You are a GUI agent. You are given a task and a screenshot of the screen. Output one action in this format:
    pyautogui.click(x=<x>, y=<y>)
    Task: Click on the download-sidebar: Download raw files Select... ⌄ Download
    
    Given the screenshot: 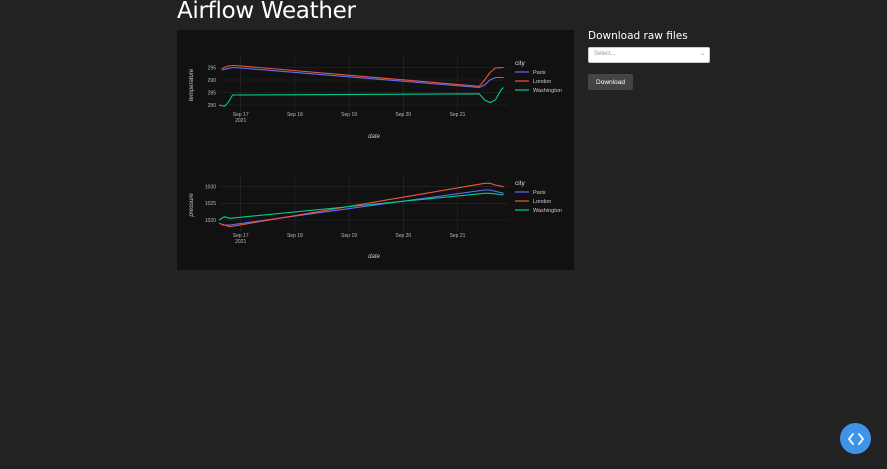 What is the action you would take?
    pyautogui.click(x=653, y=60)
    